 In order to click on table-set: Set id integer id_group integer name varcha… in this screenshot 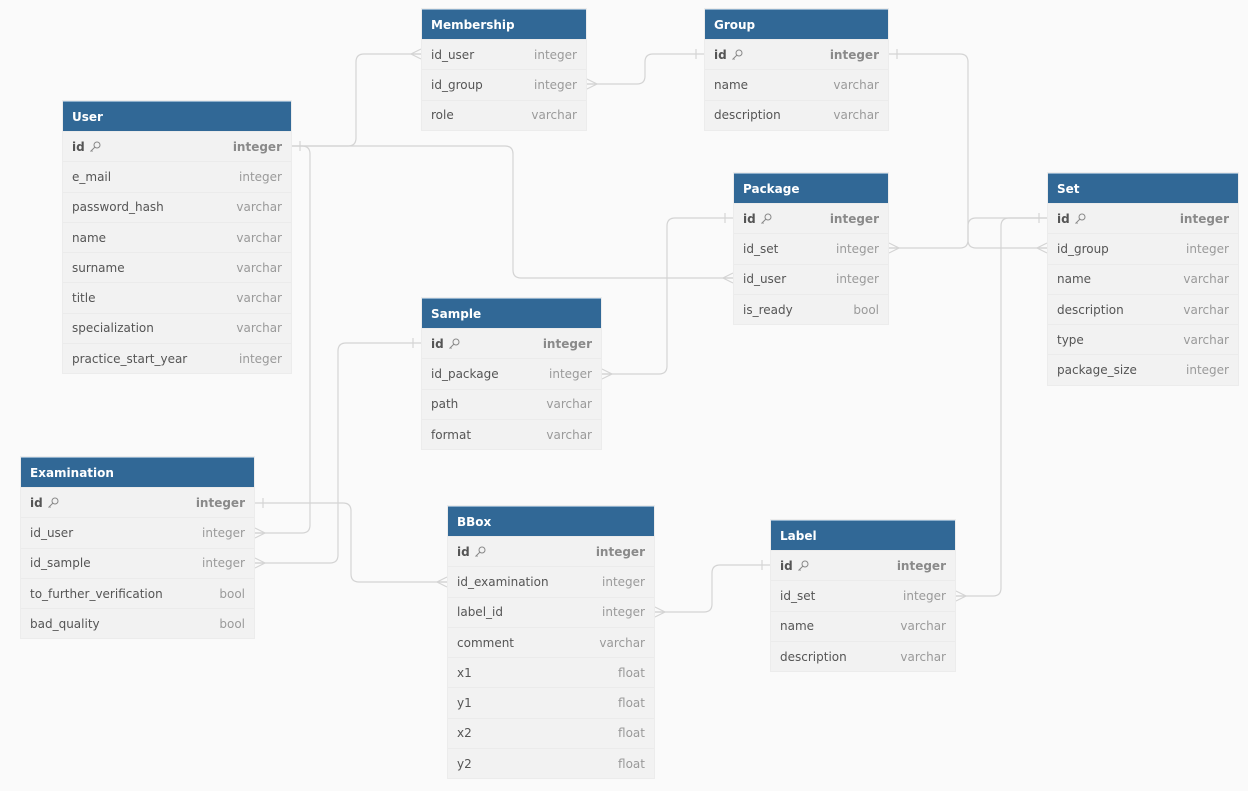, I will do `click(1143, 279)`.